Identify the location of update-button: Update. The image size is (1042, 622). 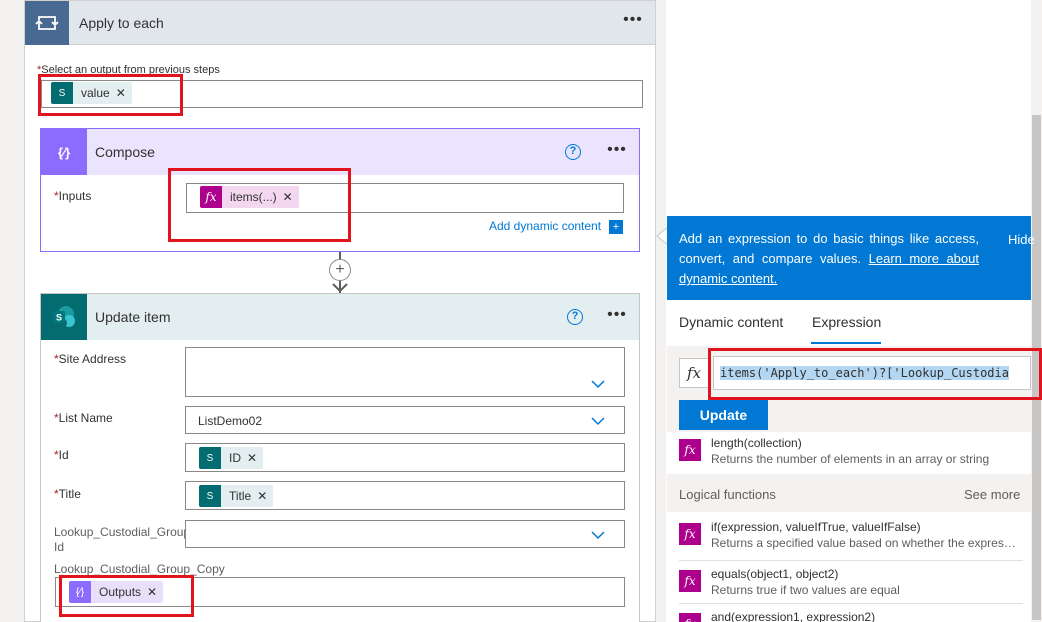
(723, 415).